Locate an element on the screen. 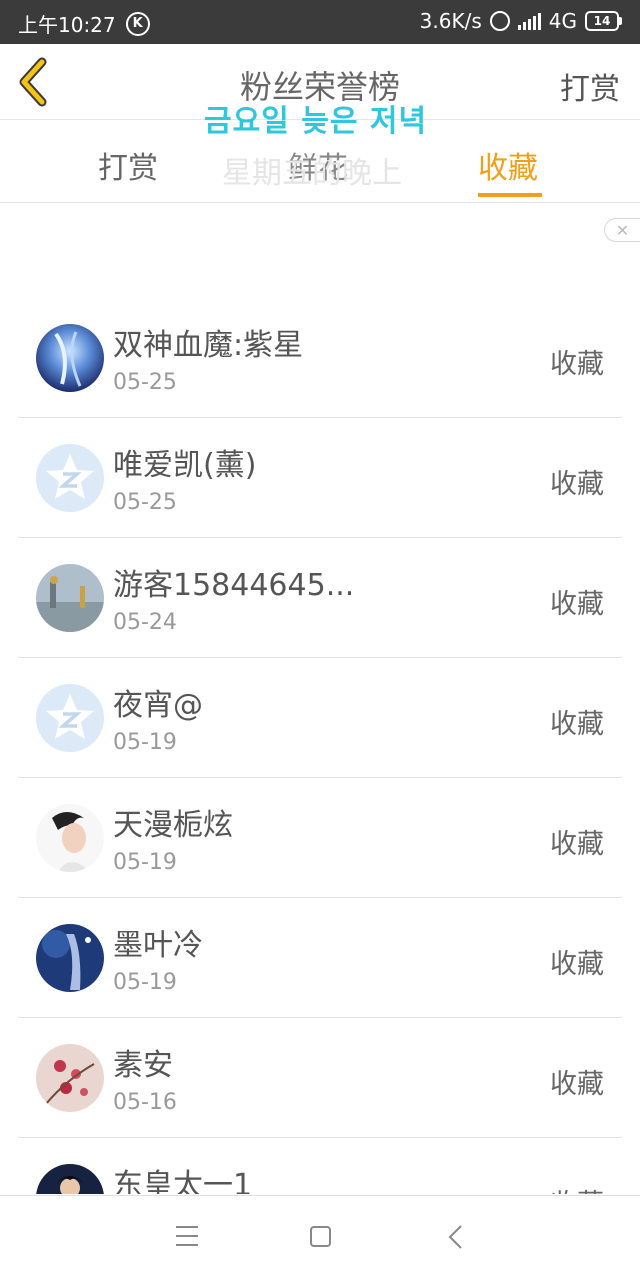  tab-favorites: 收藏 is located at coordinates (508, 165).